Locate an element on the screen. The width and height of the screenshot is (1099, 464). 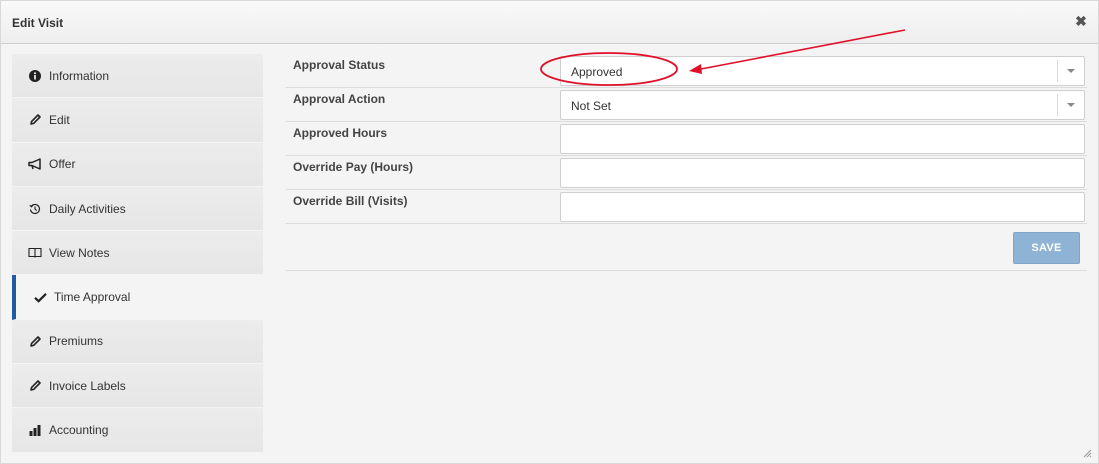
book-icon is located at coordinates (35, 253).